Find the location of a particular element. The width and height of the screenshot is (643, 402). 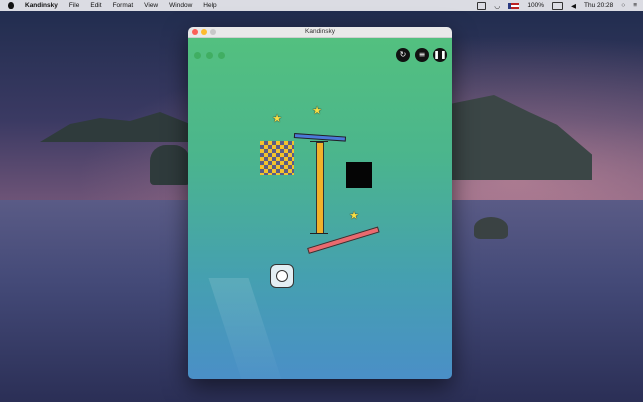

black-block is located at coordinates (359, 175).